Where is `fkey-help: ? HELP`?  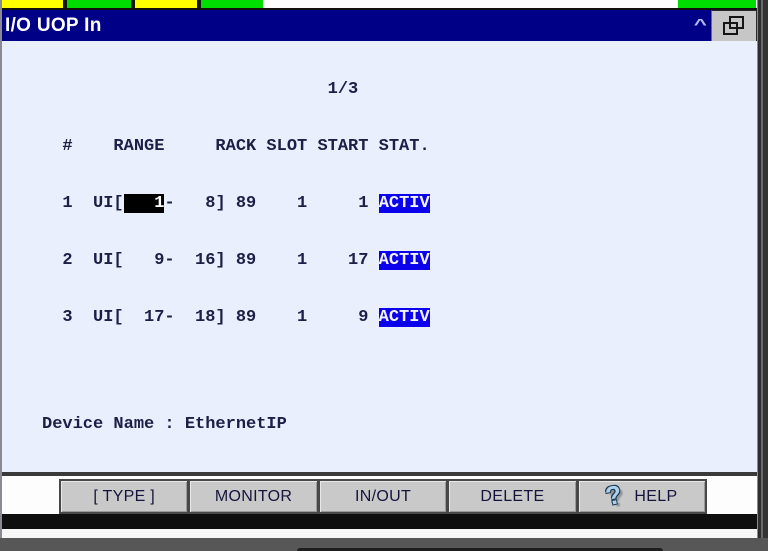 fkey-help: ? HELP is located at coordinates (642, 495).